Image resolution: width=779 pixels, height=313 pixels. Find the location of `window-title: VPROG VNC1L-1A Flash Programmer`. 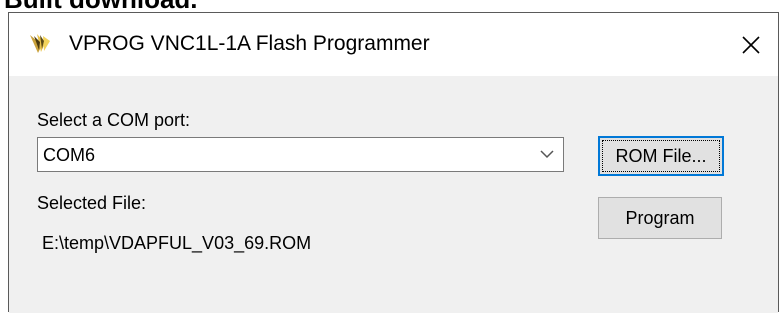

window-title: VPROG VNC1L-1A Flash Programmer is located at coordinates (249, 43).